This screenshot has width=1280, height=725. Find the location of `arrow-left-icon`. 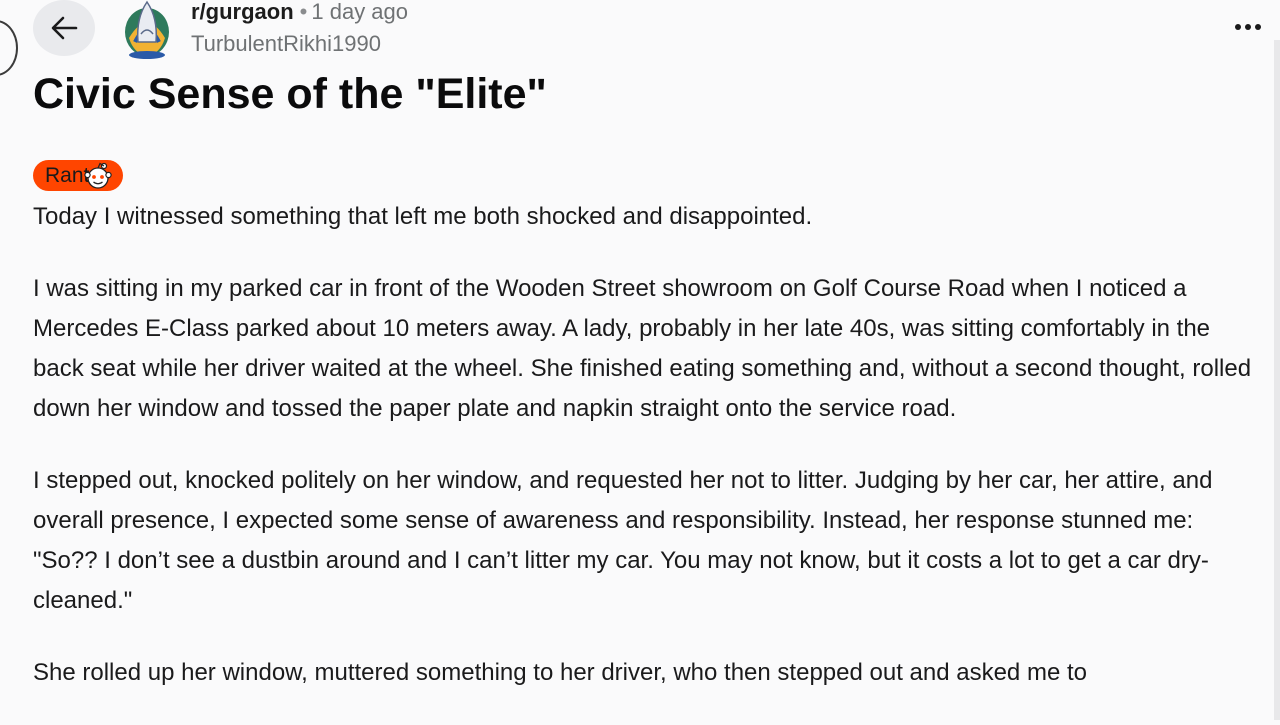

arrow-left-icon is located at coordinates (64, 28).